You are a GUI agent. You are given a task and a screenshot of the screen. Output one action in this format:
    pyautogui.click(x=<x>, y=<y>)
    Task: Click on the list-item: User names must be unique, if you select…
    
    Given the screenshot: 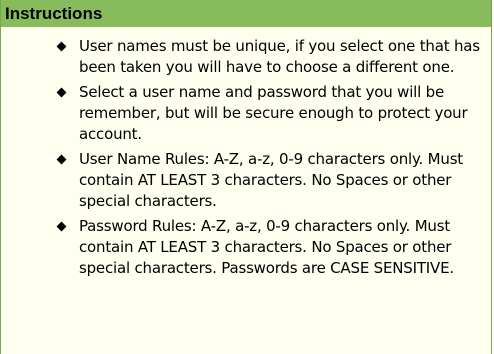 What is the action you would take?
    pyautogui.click(x=246, y=57)
    